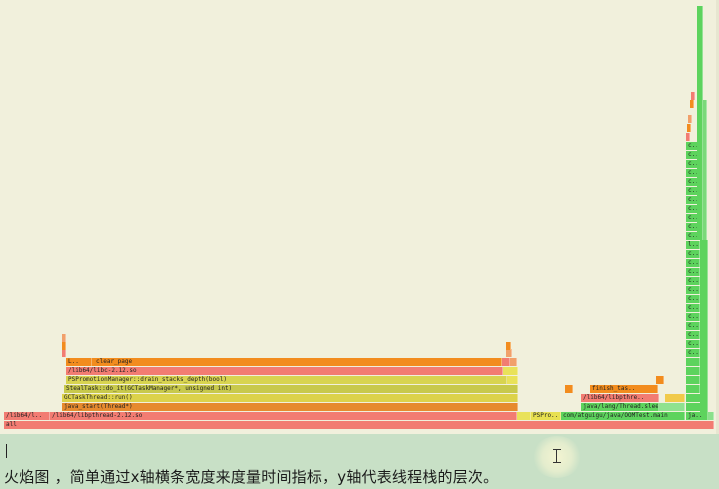  What do you see at coordinates (290, 398) in the screenshot?
I see `frame-gctaskthread-run: GCTaskThread::run()` at bounding box center [290, 398].